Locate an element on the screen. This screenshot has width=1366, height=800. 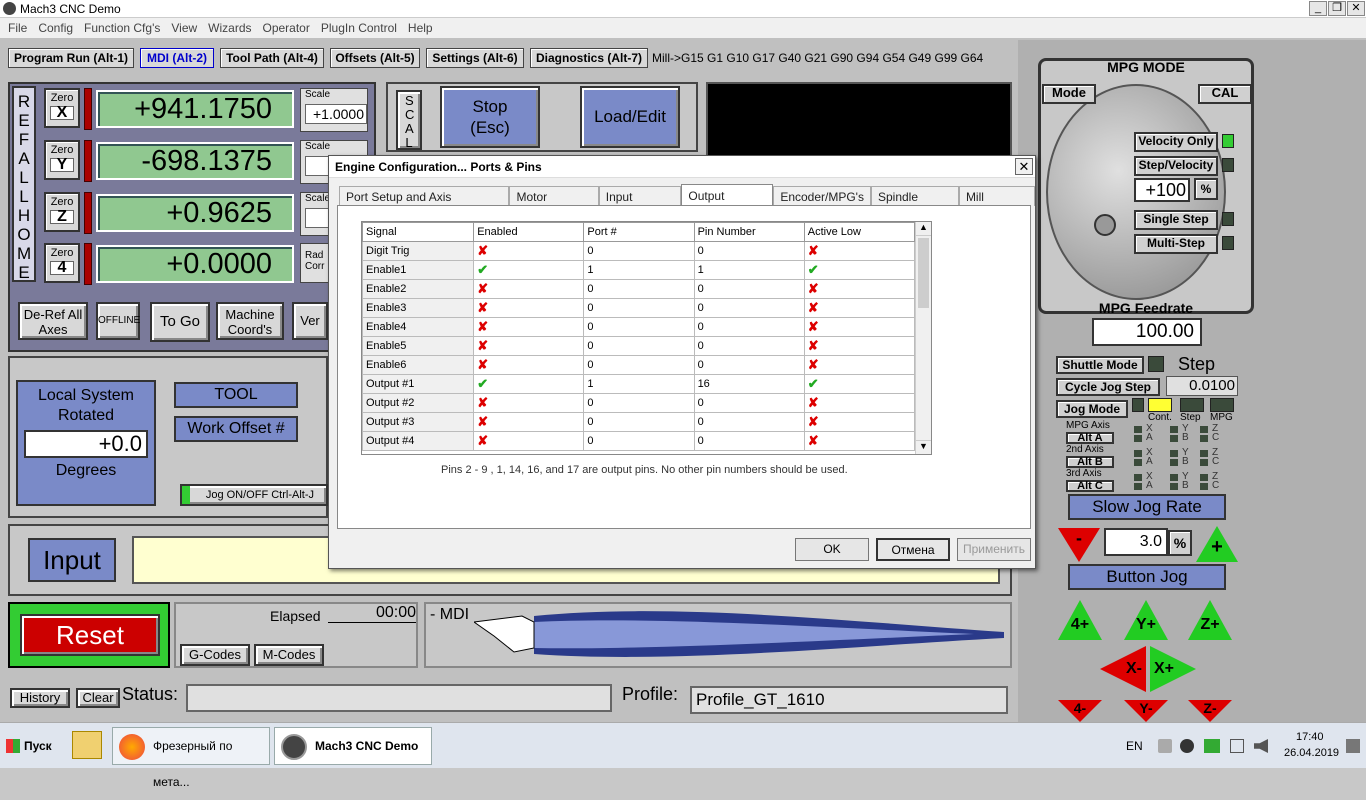
tab-output-signals: Output Signals is located at coordinates (727, 204).